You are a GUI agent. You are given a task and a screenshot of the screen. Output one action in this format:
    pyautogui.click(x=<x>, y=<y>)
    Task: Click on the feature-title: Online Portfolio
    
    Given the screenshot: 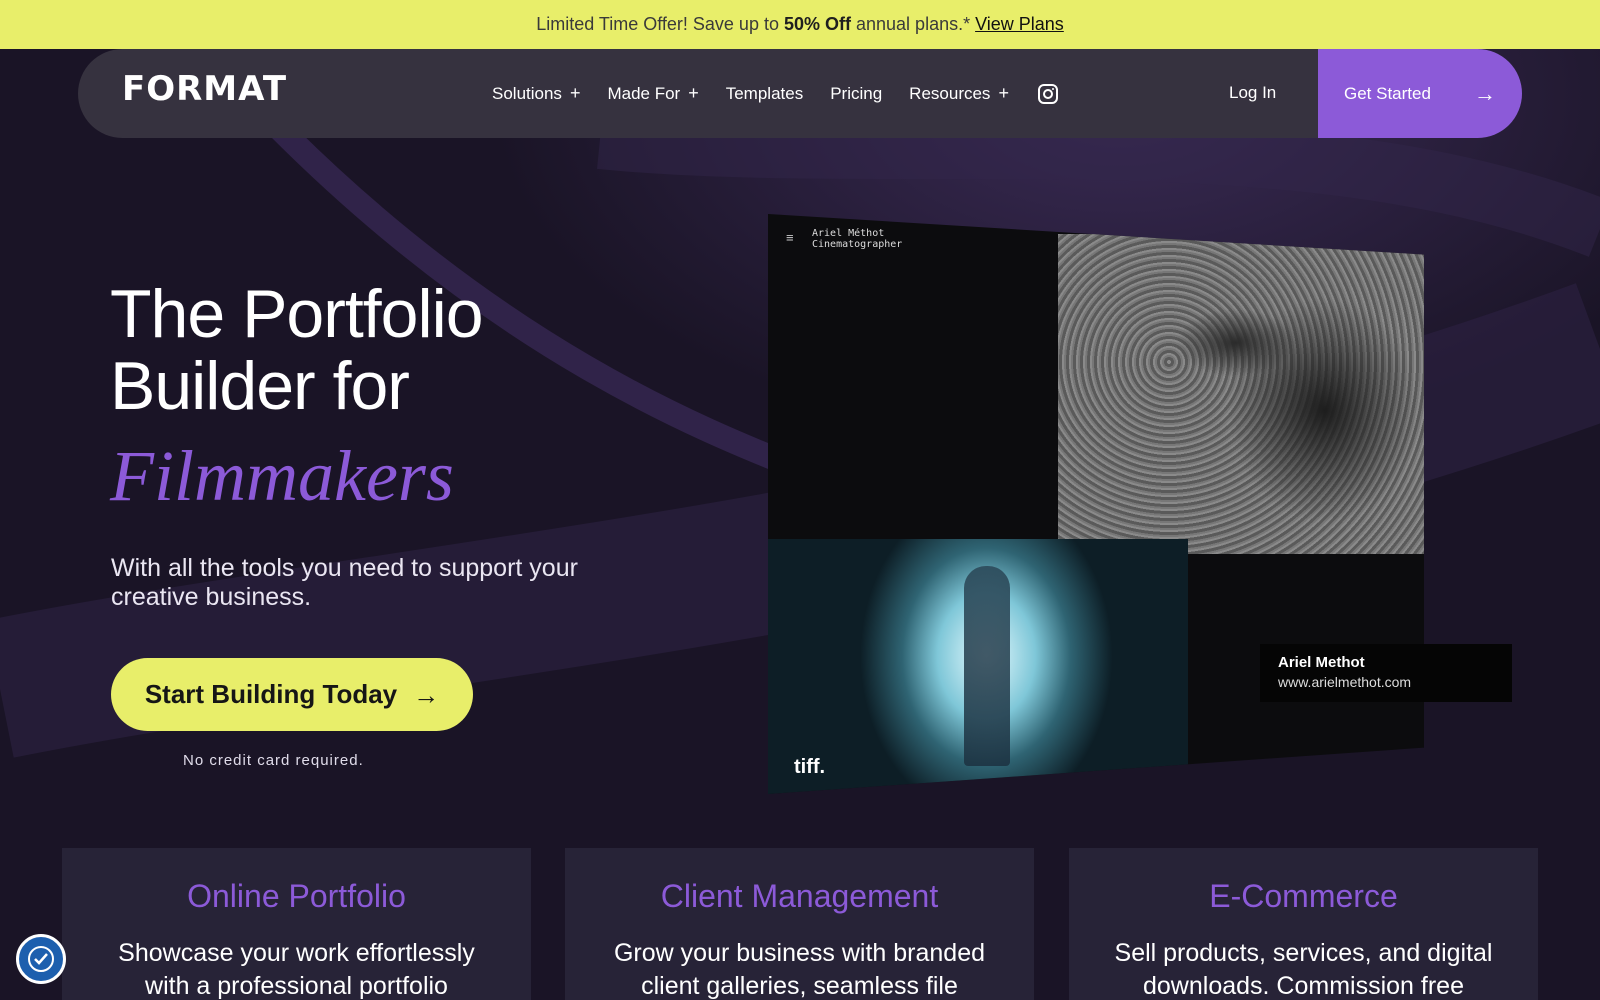 What is the action you would take?
    pyautogui.click(x=296, y=896)
    